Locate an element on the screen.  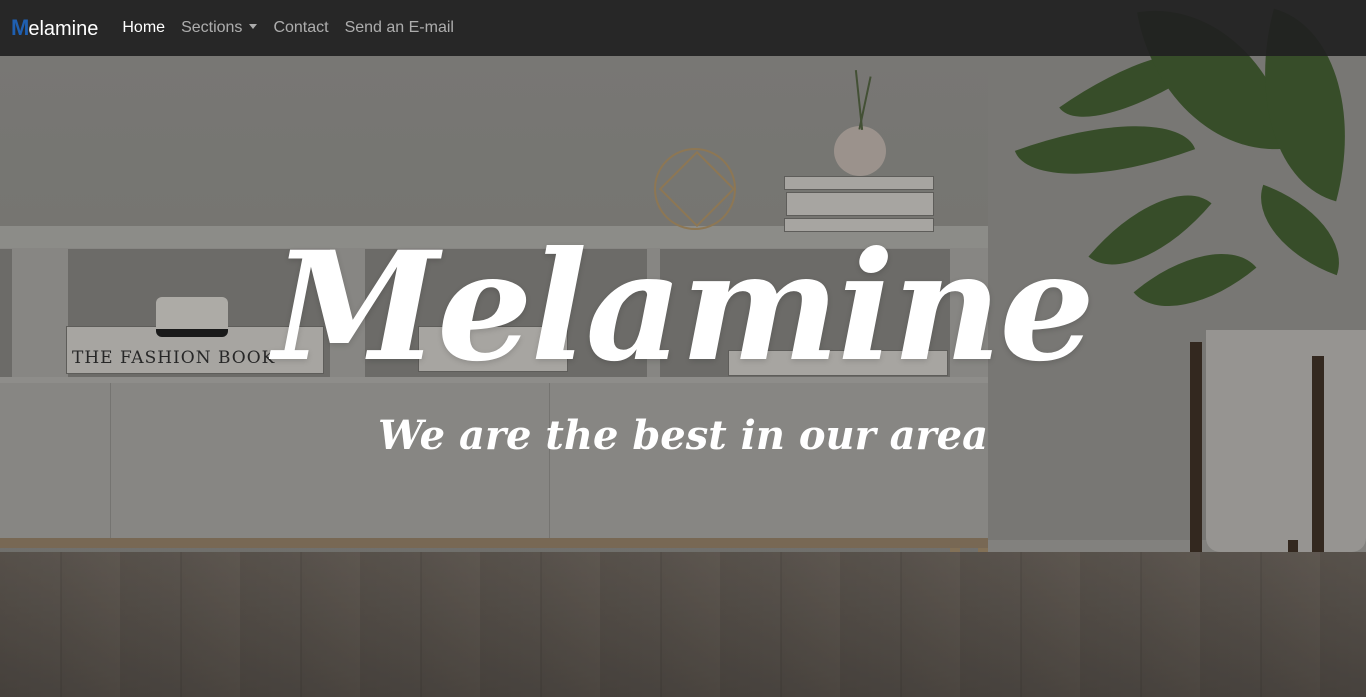
caret-down-icon is located at coordinates (253, 26).